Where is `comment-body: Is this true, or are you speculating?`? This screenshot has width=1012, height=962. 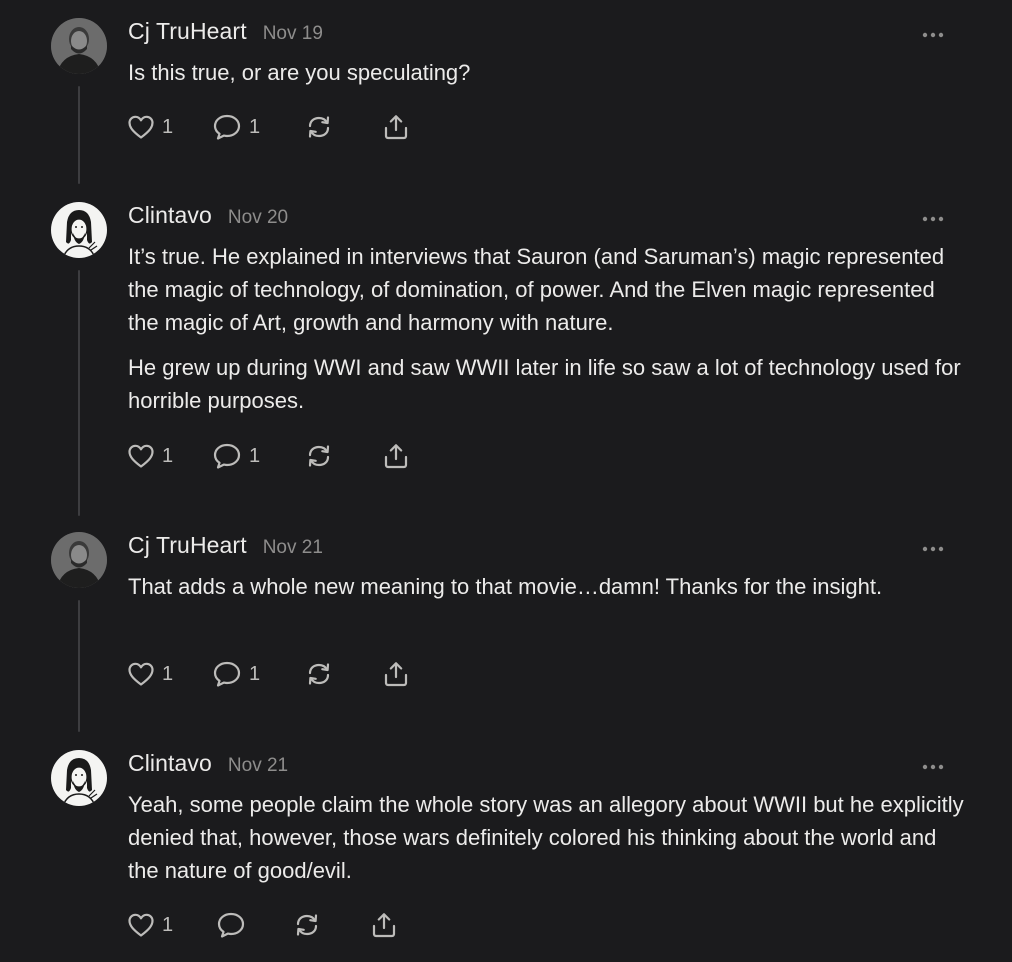
comment-body: Is this true, or are you speculating? is located at coordinates (548, 72).